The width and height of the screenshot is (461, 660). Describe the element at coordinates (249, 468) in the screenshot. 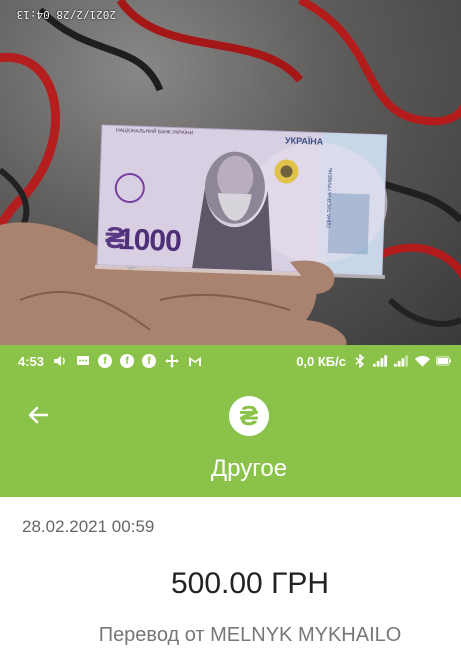

I see `category-title: Другое` at that location.